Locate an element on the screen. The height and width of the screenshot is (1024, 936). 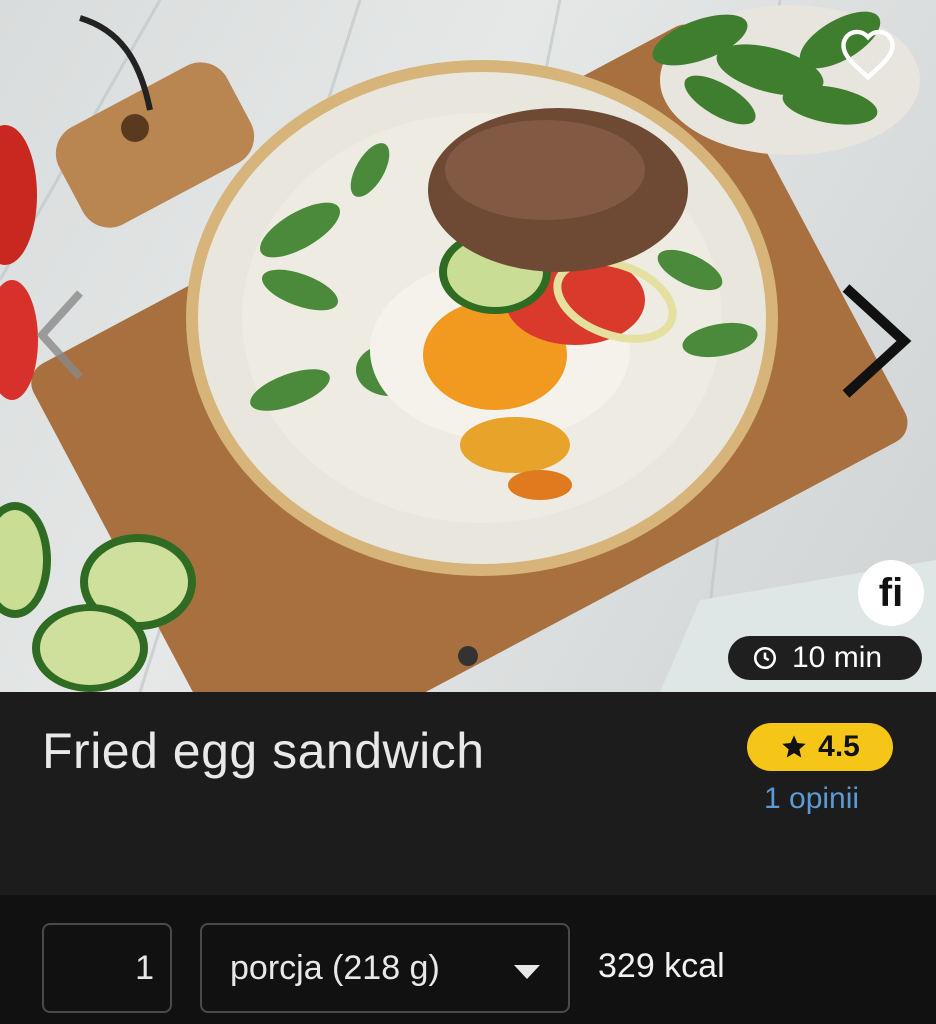
next-image-button is located at coordinates (876, 341).